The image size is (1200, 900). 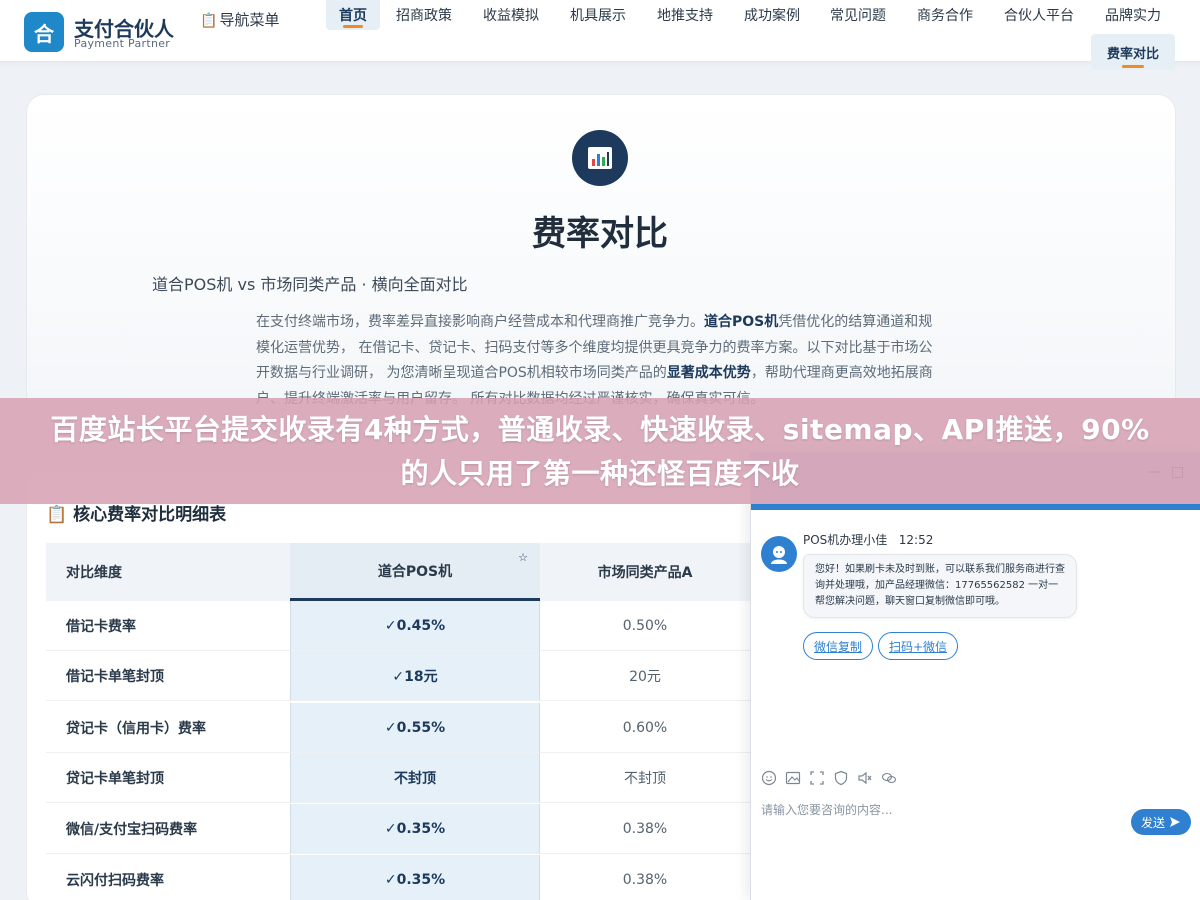 I want to click on nav-menu-toggle: 📋 导航菜单, so click(x=240, y=20).